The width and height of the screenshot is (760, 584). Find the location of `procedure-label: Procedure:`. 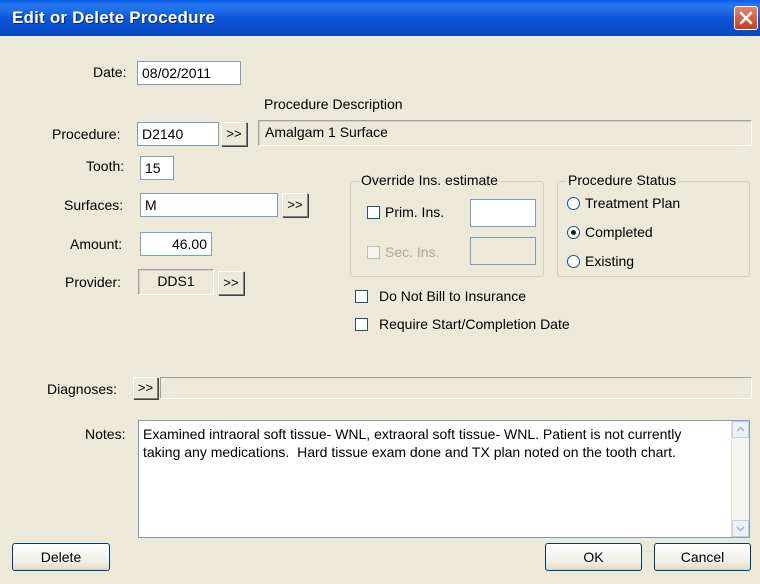

procedure-label: Procedure: is located at coordinates (86, 134).